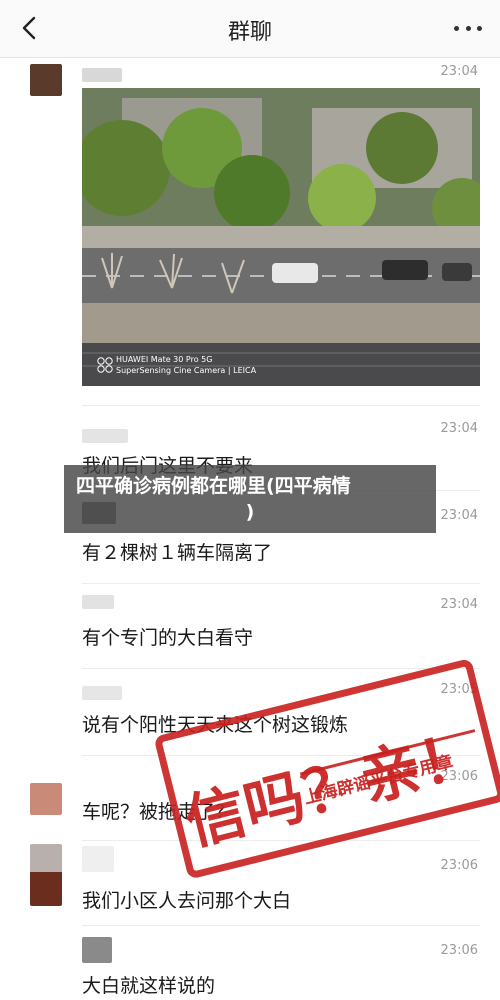  I want to click on chat-header: 群聊, so click(250, 29).